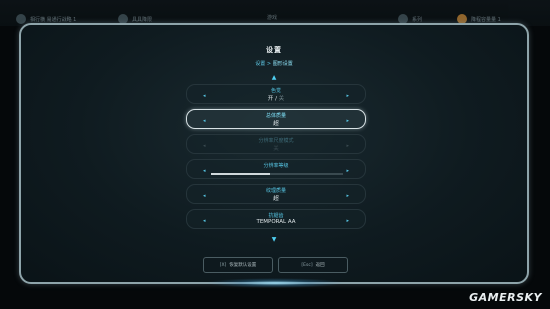 This screenshot has width=550, height=309. What do you see at coordinates (281, 99) in the screenshot?
I see `option-value-off: 关` at bounding box center [281, 99].